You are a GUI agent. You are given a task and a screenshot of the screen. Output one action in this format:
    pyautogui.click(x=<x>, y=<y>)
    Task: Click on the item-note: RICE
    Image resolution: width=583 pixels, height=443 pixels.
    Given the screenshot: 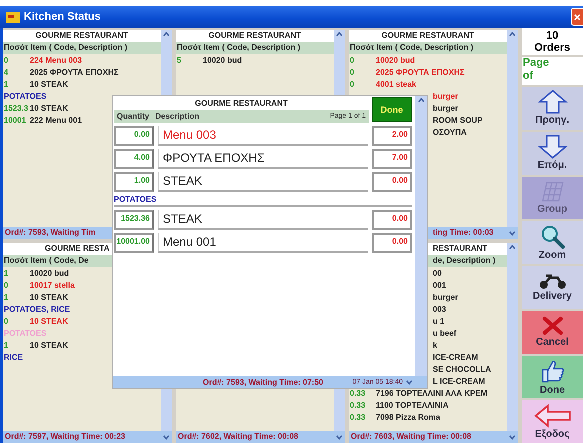 What is the action you would take?
    pyautogui.click(x=13, y=357)
    